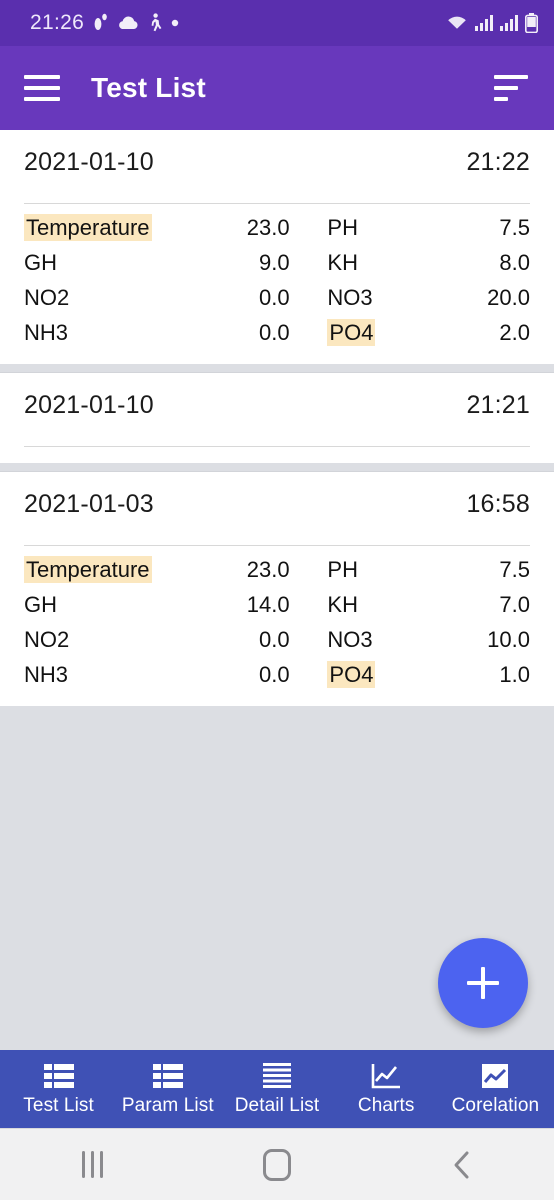 The height and width of the screenshot is (1200, 554). I want to click on nav-item-corelation: Corelation, so click(495, 1089).